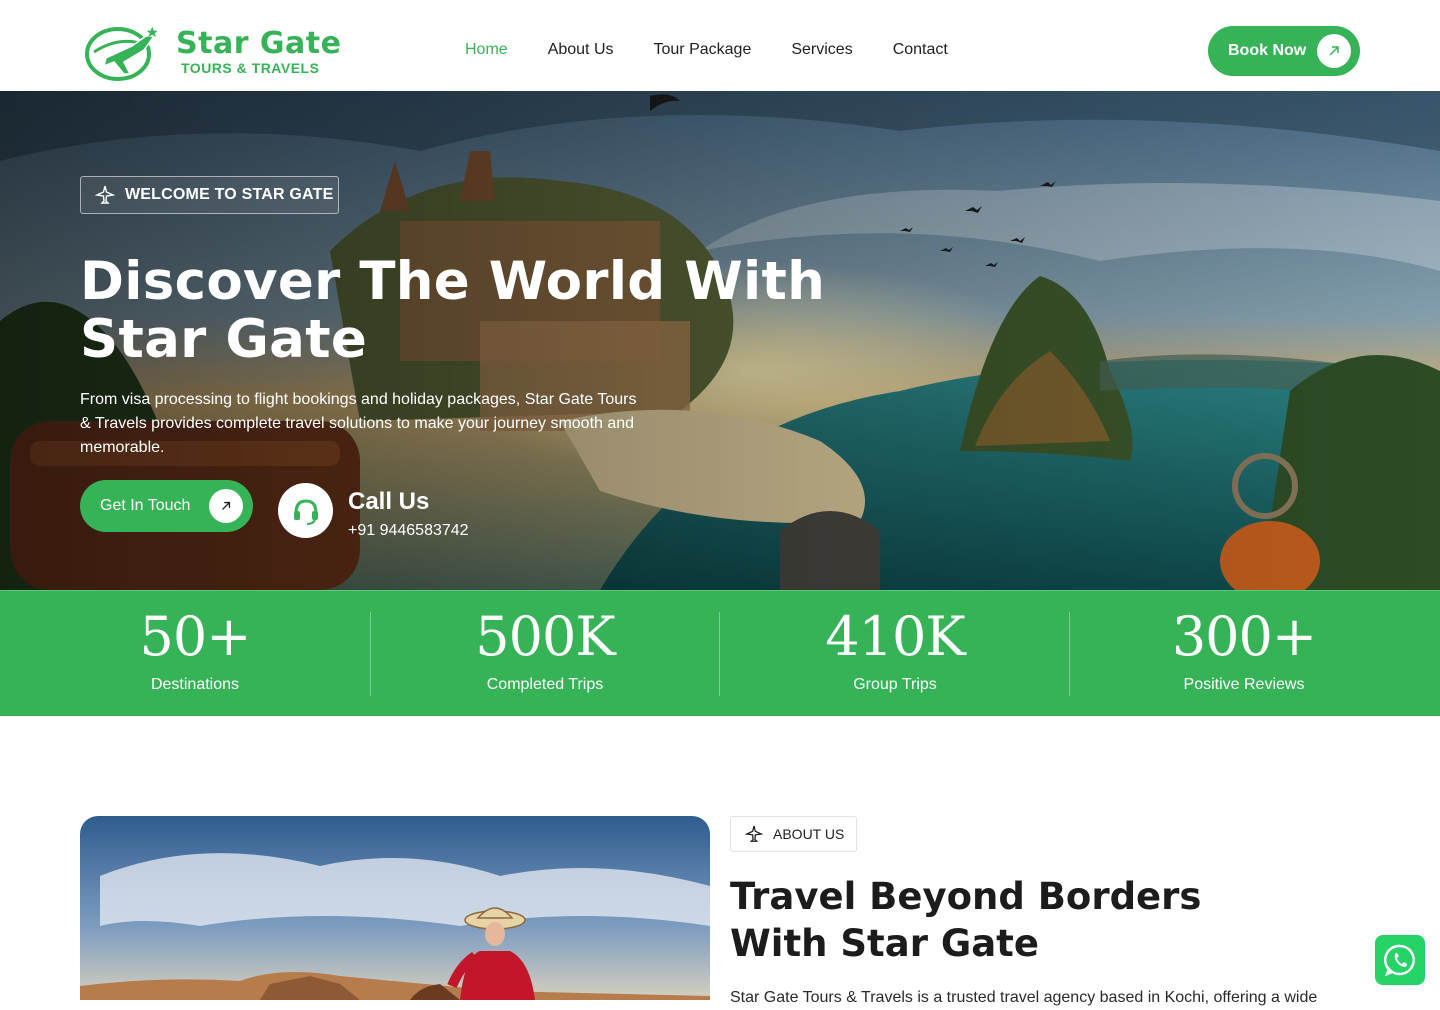 The height and width of the screenshot is (1010, 1440). I want to click on about-title: Travel Beyond Borders With Star Gate, so click(966, 920).